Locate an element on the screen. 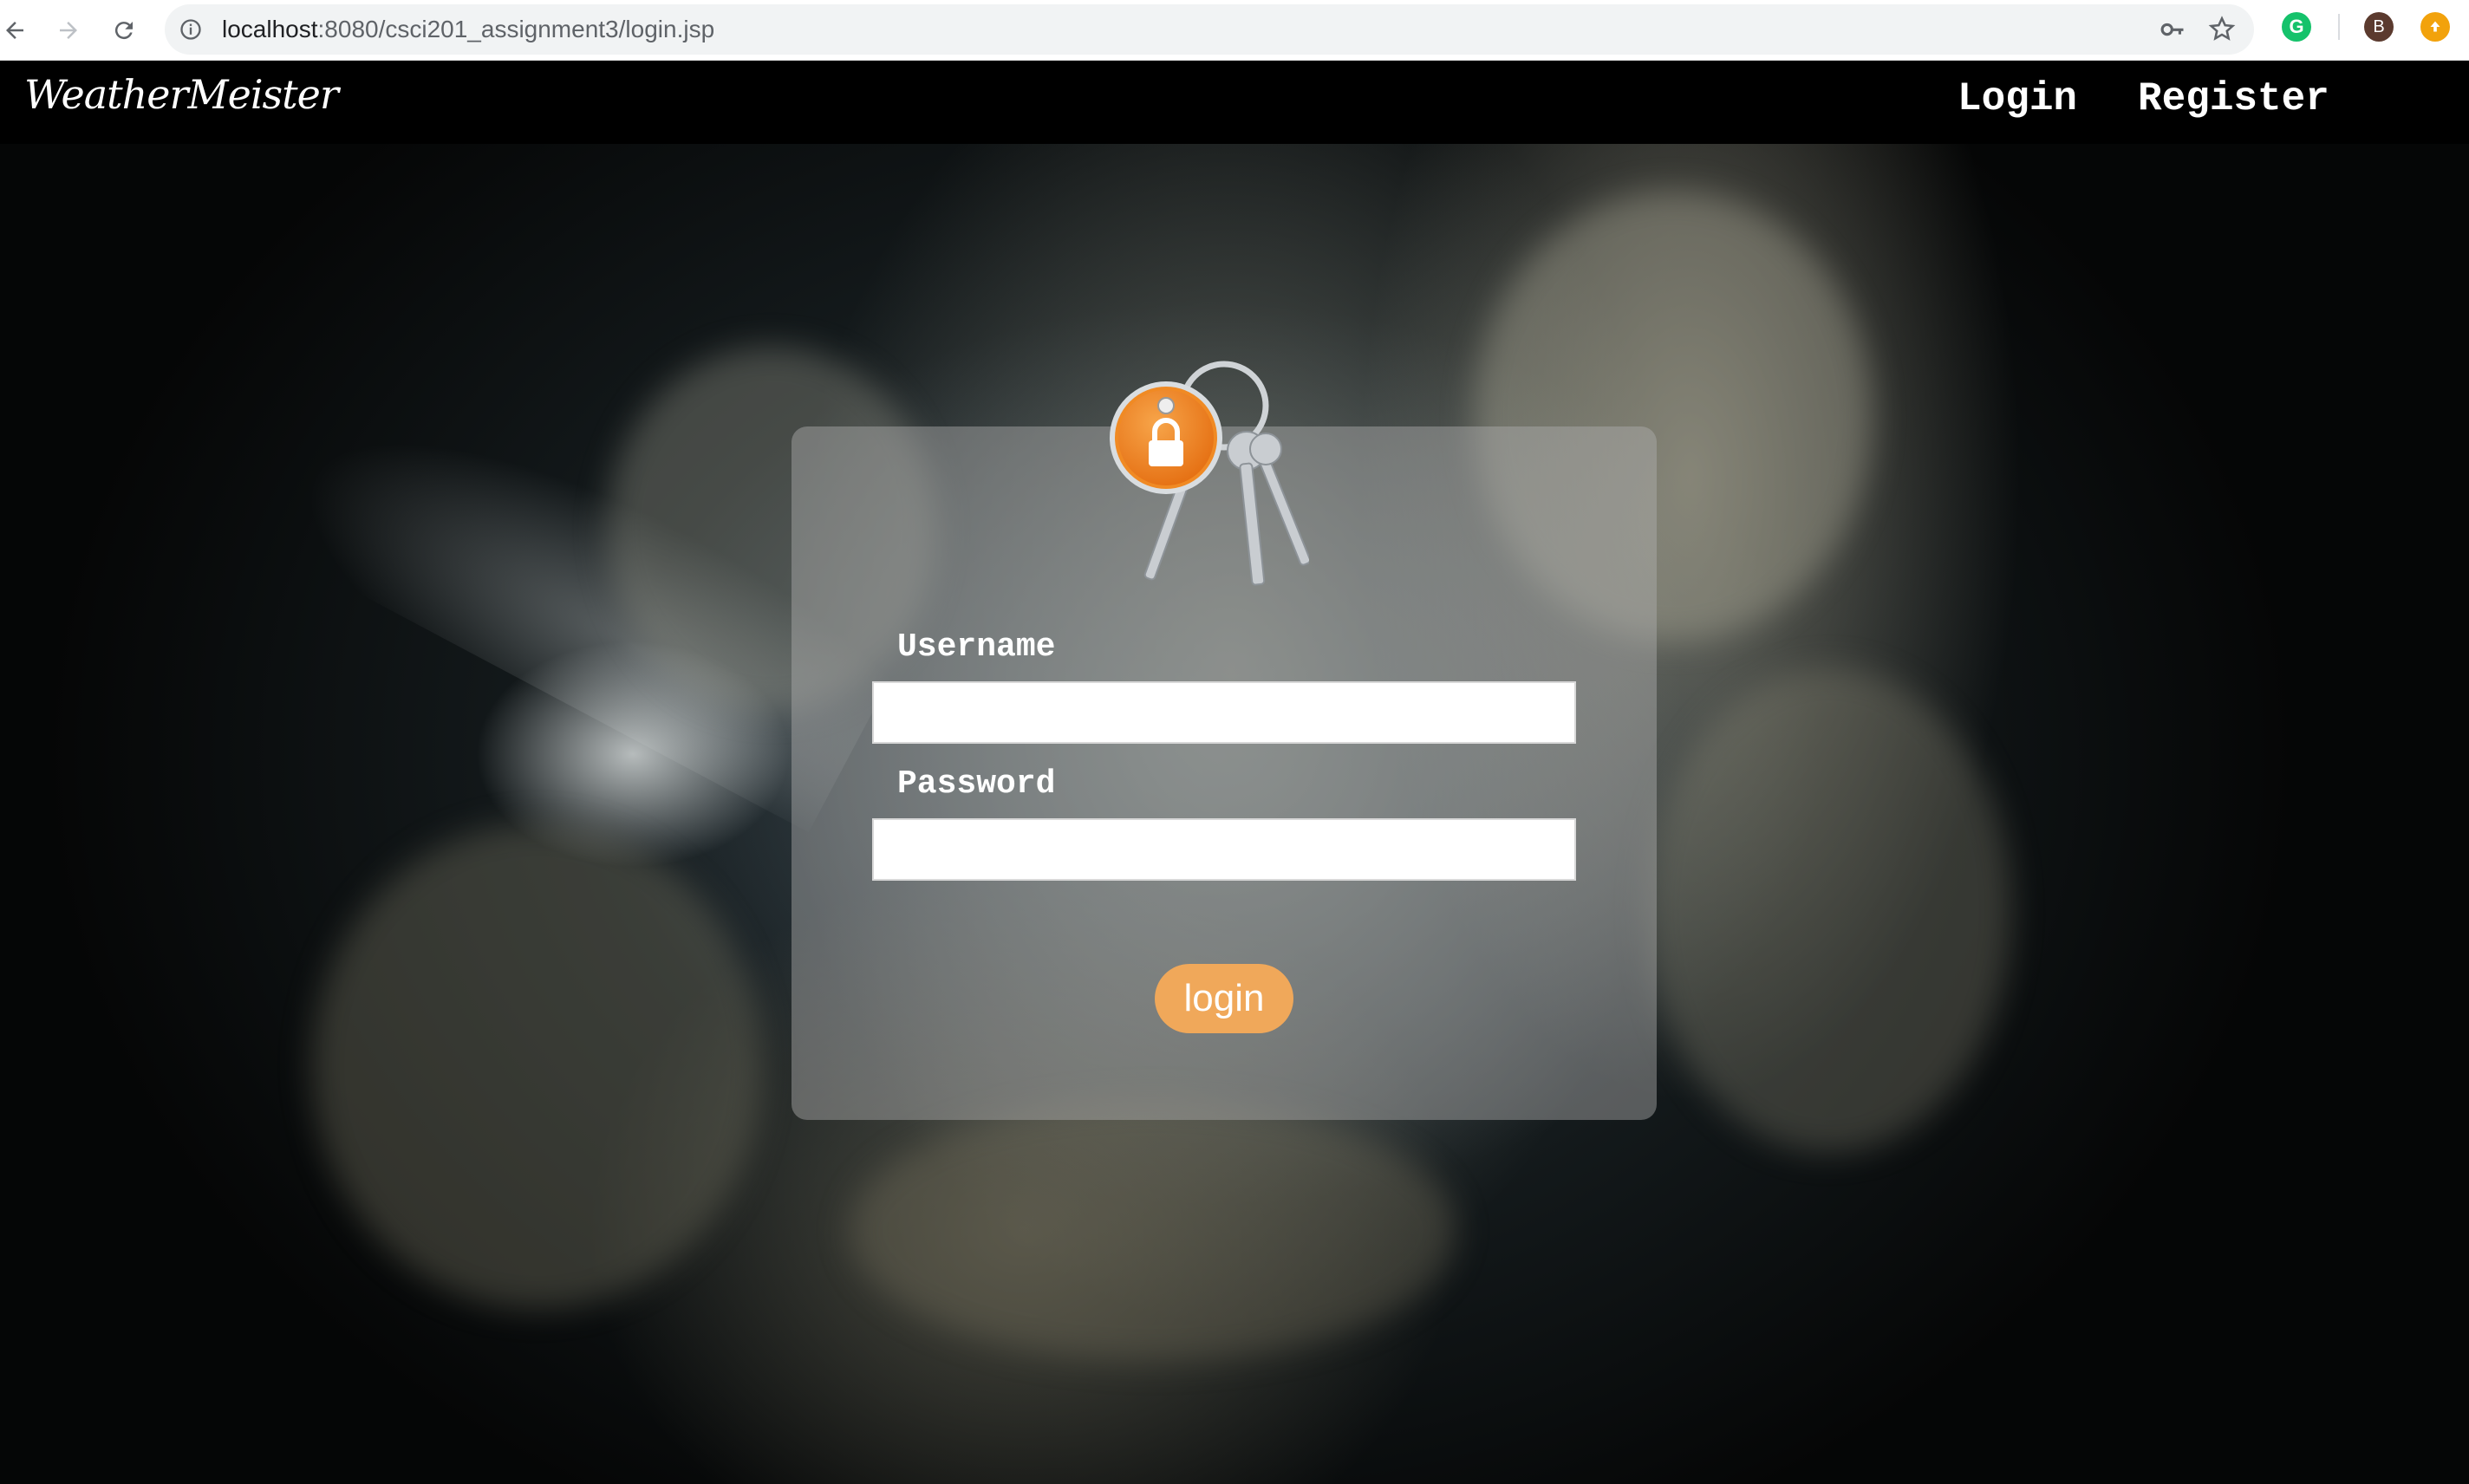  forward-button is located at coordinates (68, 30).